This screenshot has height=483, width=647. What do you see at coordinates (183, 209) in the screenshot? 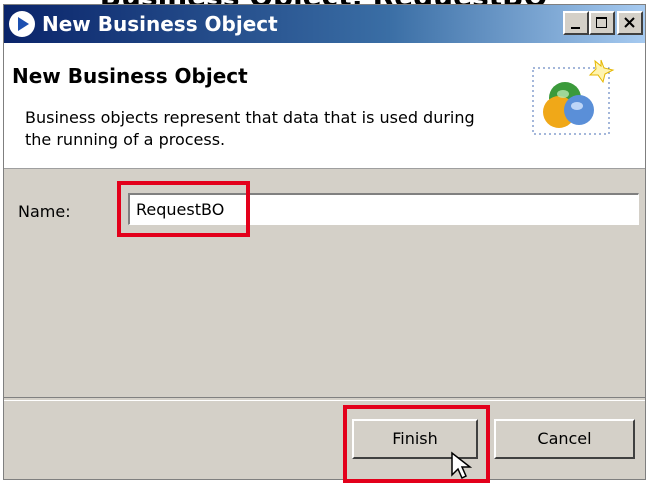
I see `highlight-box-name` at bounding box center [183, 209].